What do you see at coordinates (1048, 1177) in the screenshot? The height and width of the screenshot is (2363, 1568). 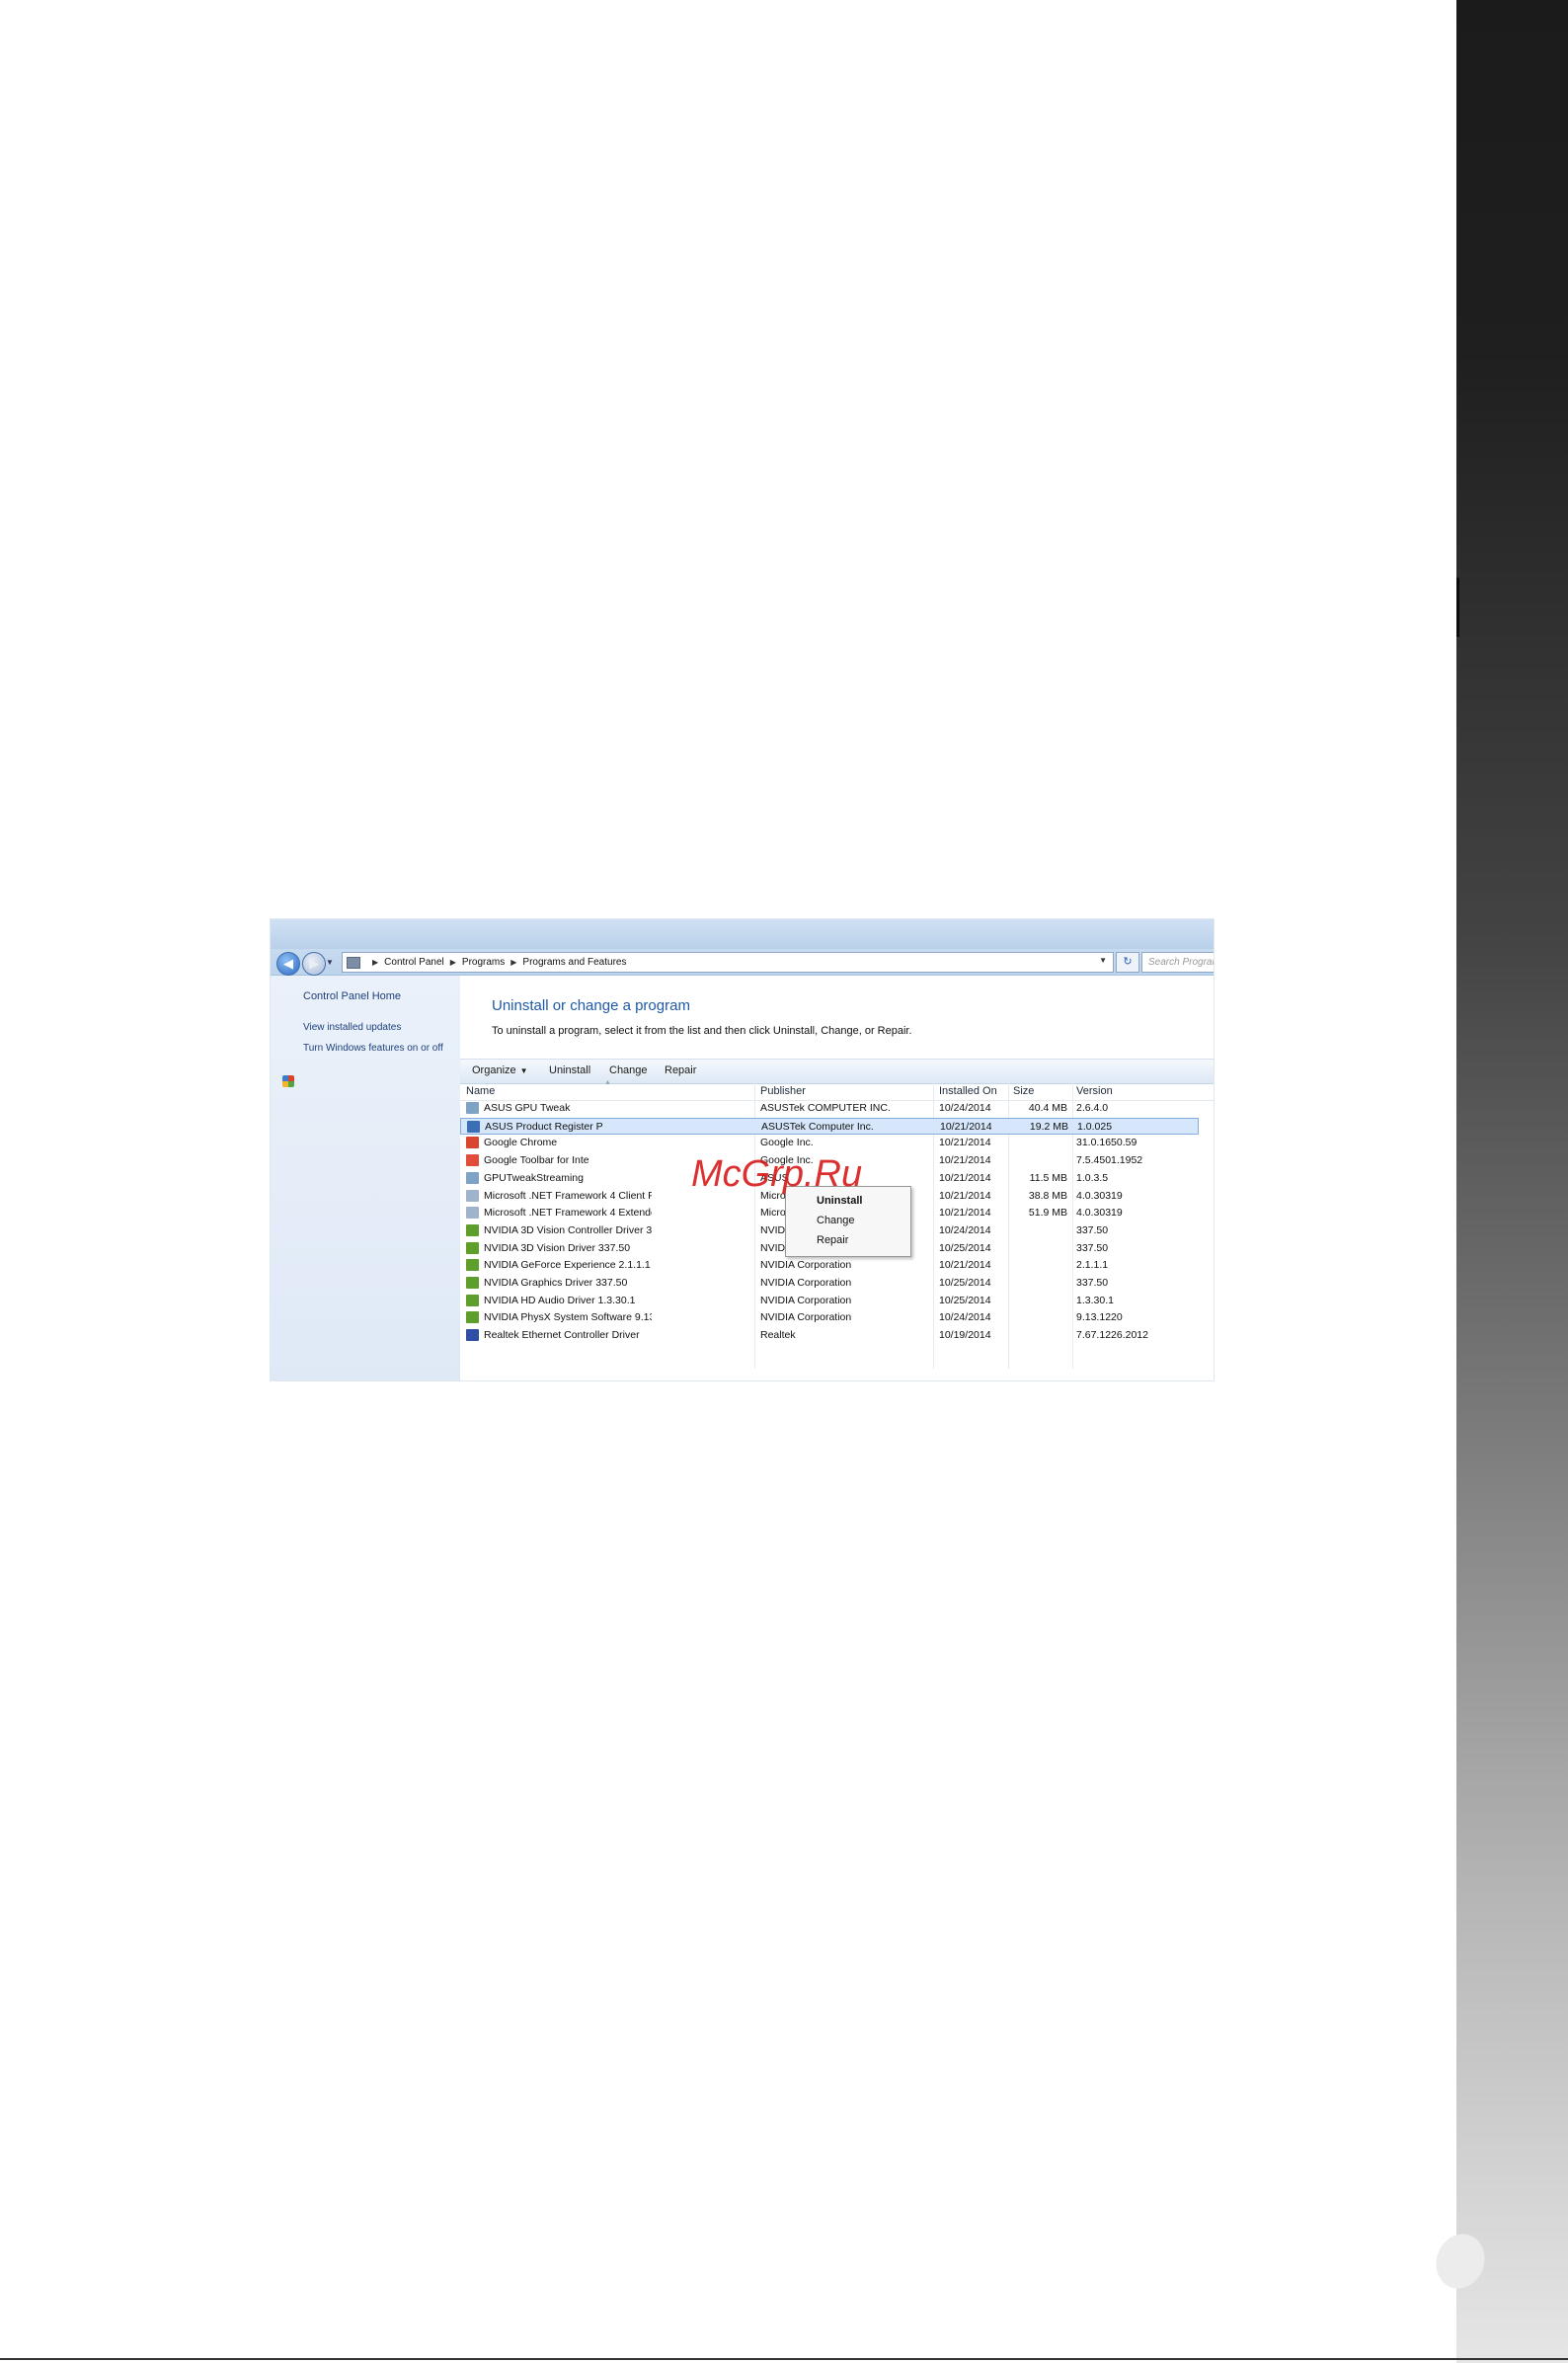 I see `program-size: 11.5 MB` at bounding box center [1048, 1177].